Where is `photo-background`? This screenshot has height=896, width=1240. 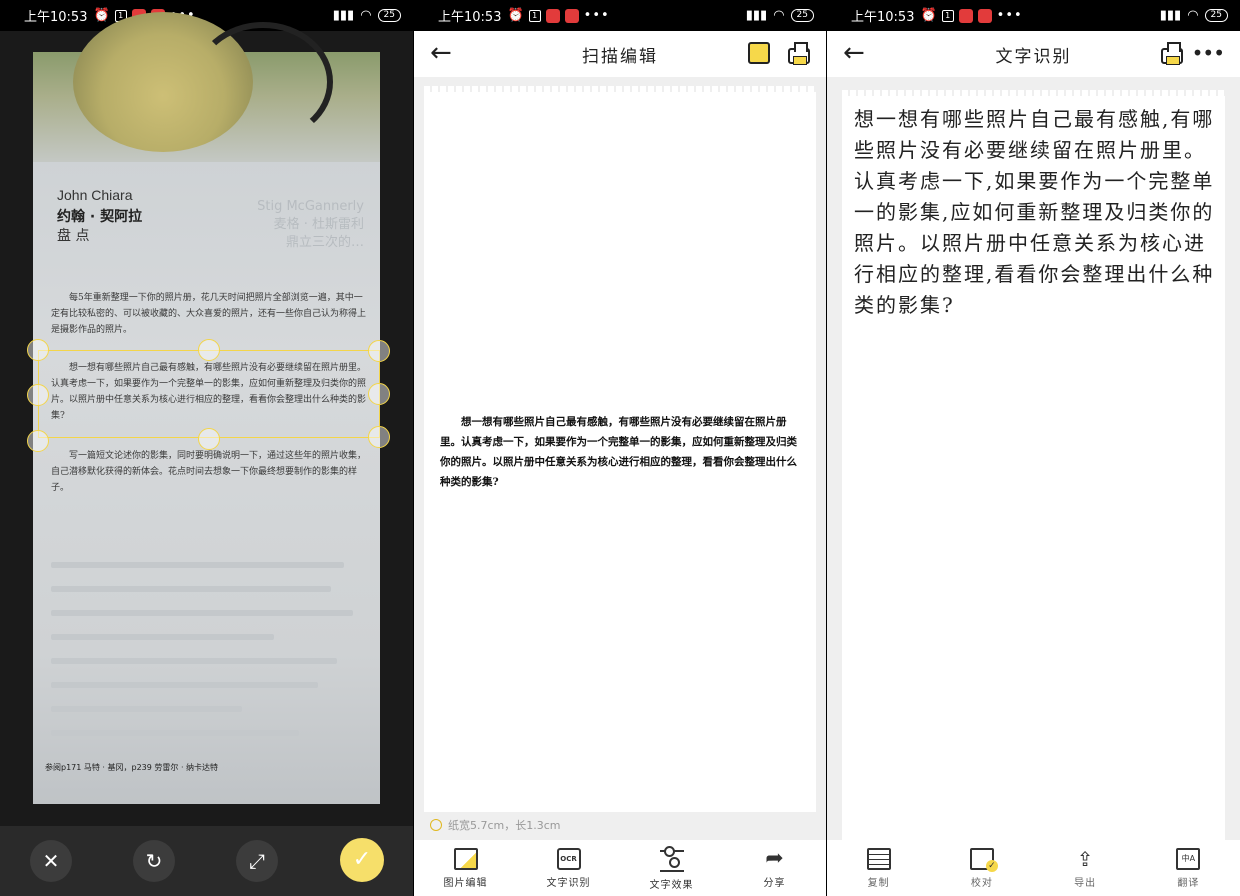
photo-background is located at coordinates (206, 87).